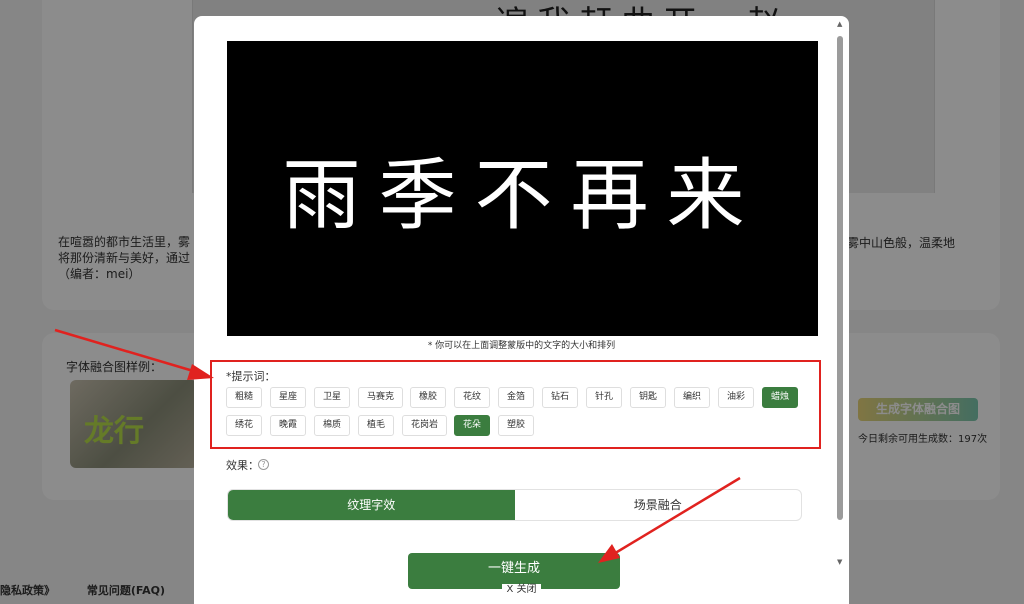 This screenshot has height=604, width=1024. I want to click on prompt-chip: 马赛克, so click(381, 397).